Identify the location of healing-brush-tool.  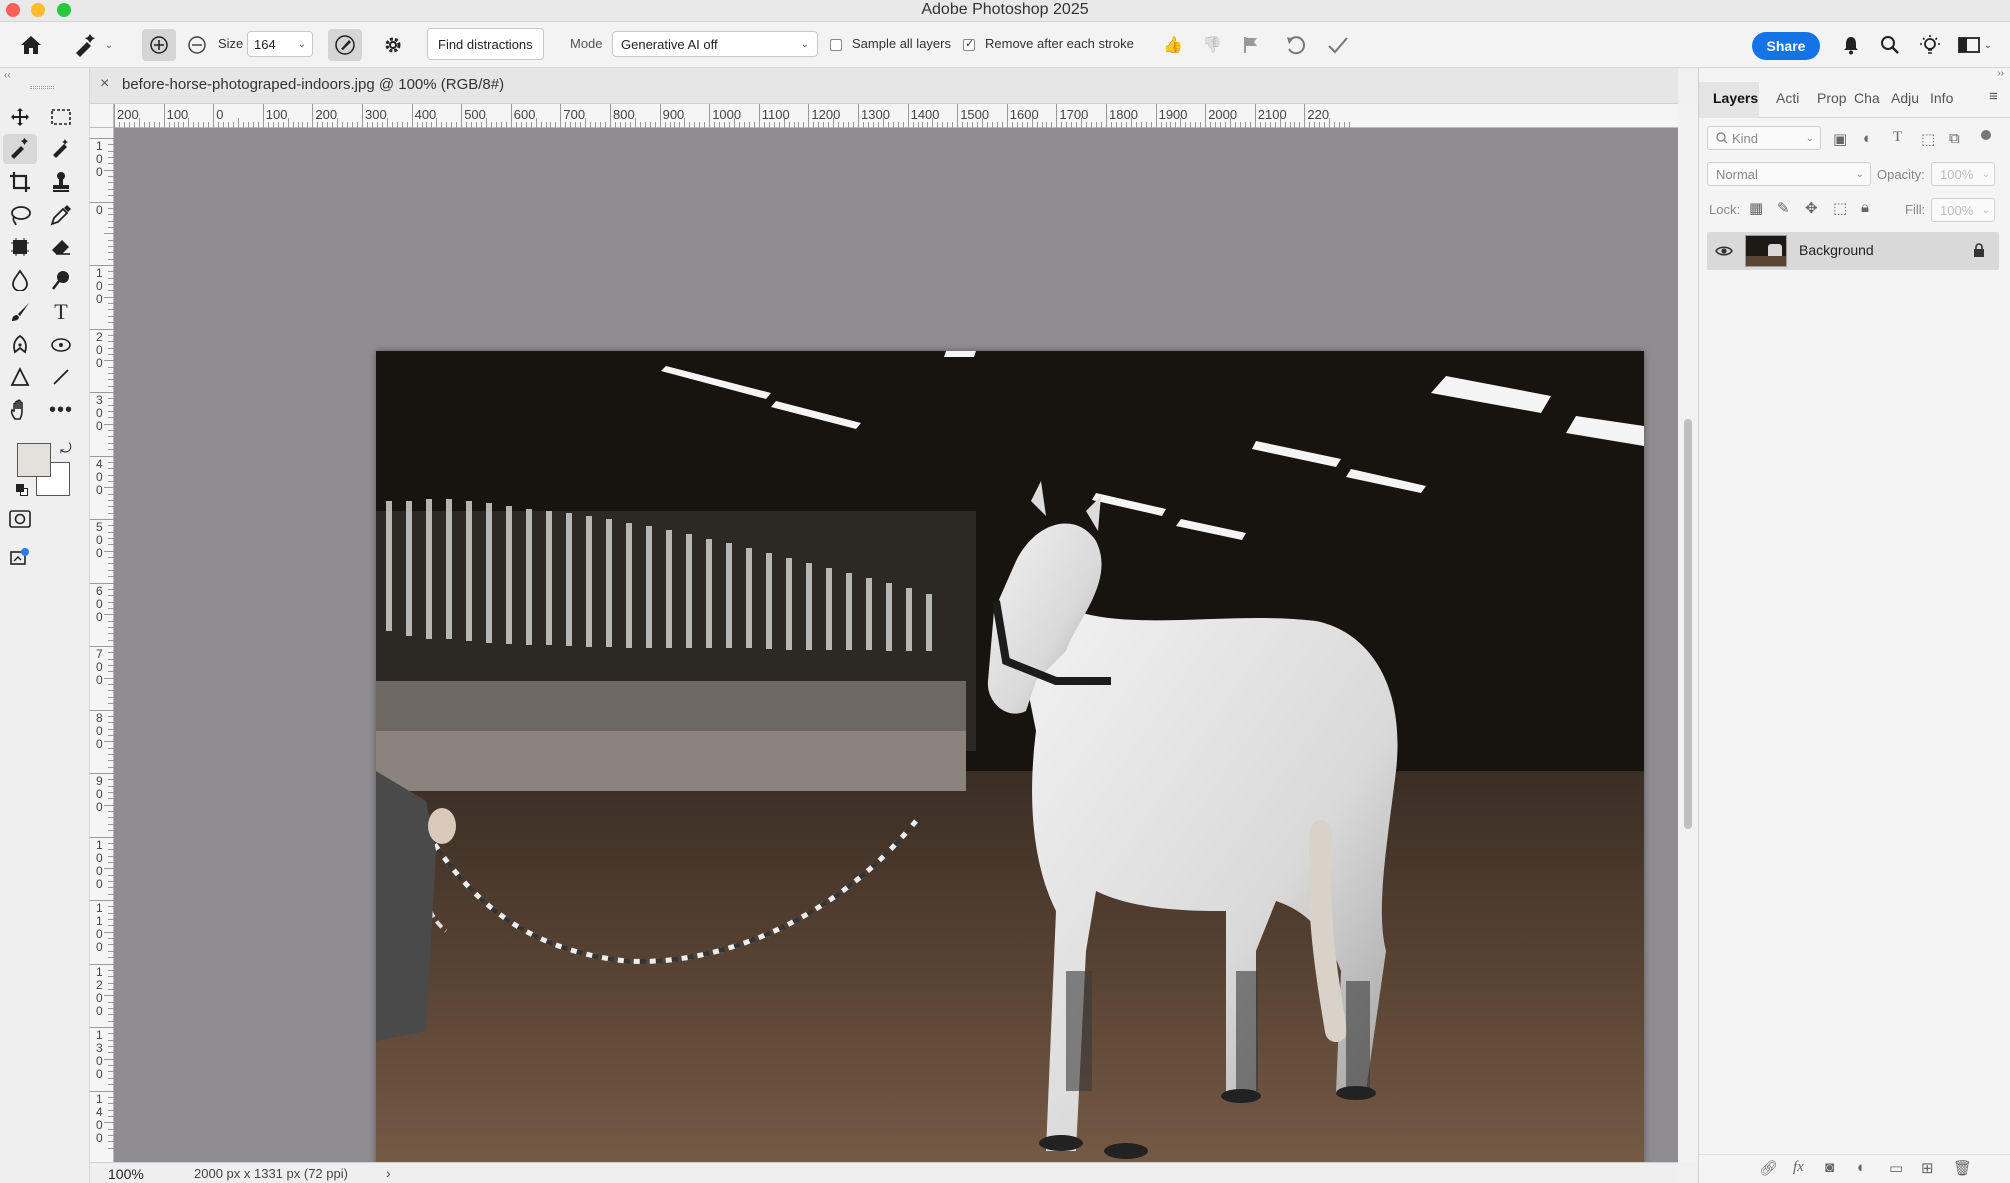
(61, 149).